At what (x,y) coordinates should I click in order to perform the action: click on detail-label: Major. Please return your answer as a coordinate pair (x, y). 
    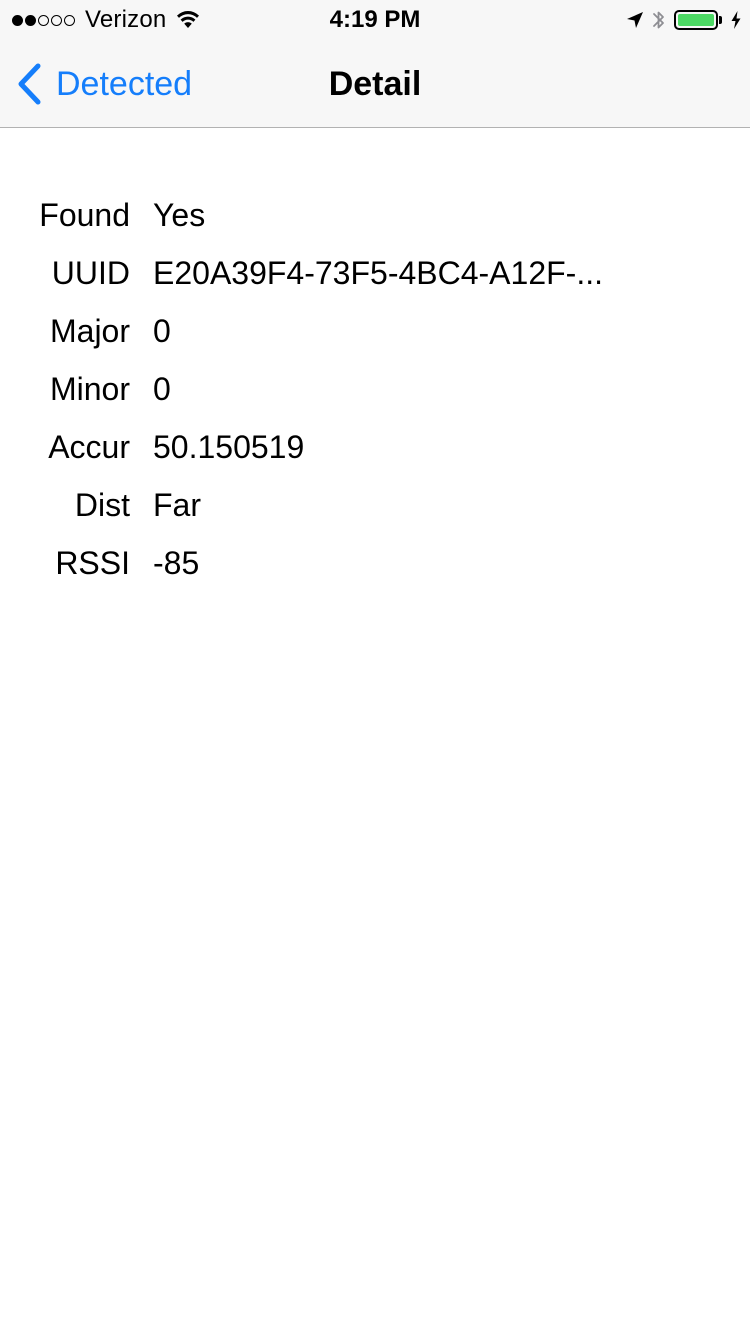
    Looking at the image, I should click on (89, 330).